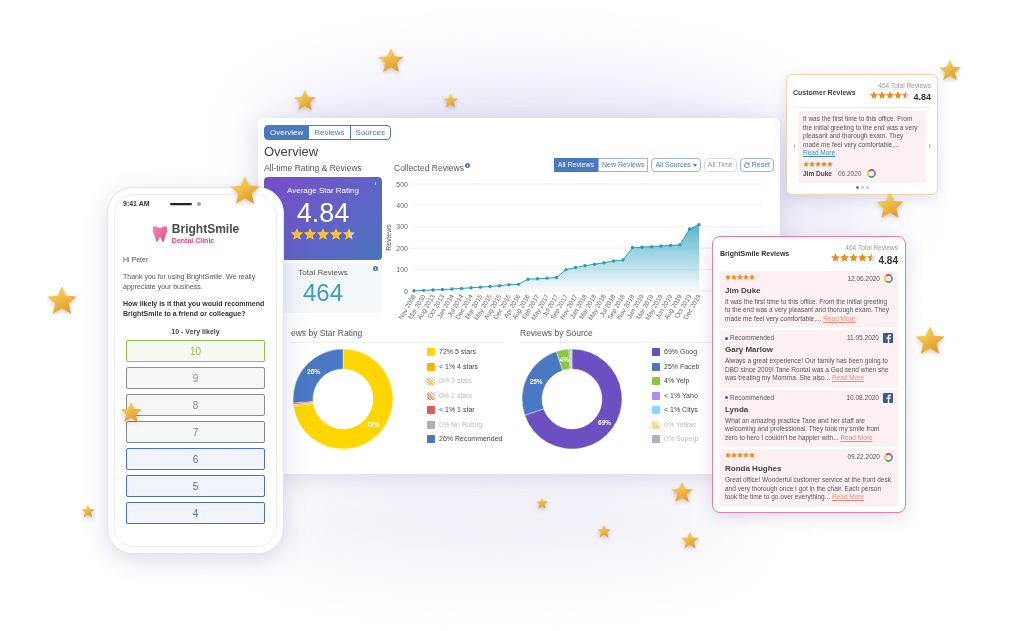 The height and width of the screenshot is (631, 1024). What do you see at coordinates (429, 168) in the screenshot?
I see `section-title: Collected Reviews` at bounding box center [429, 168].